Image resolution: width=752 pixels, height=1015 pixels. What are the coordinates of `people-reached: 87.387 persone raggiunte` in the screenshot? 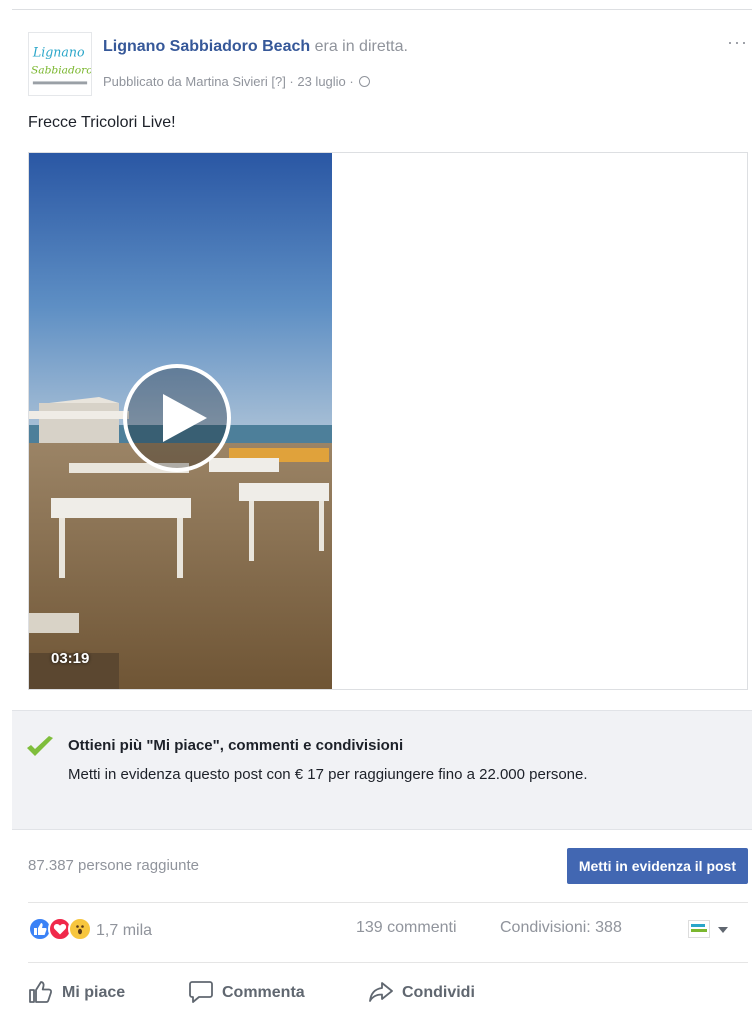 It's located at (113, 865).